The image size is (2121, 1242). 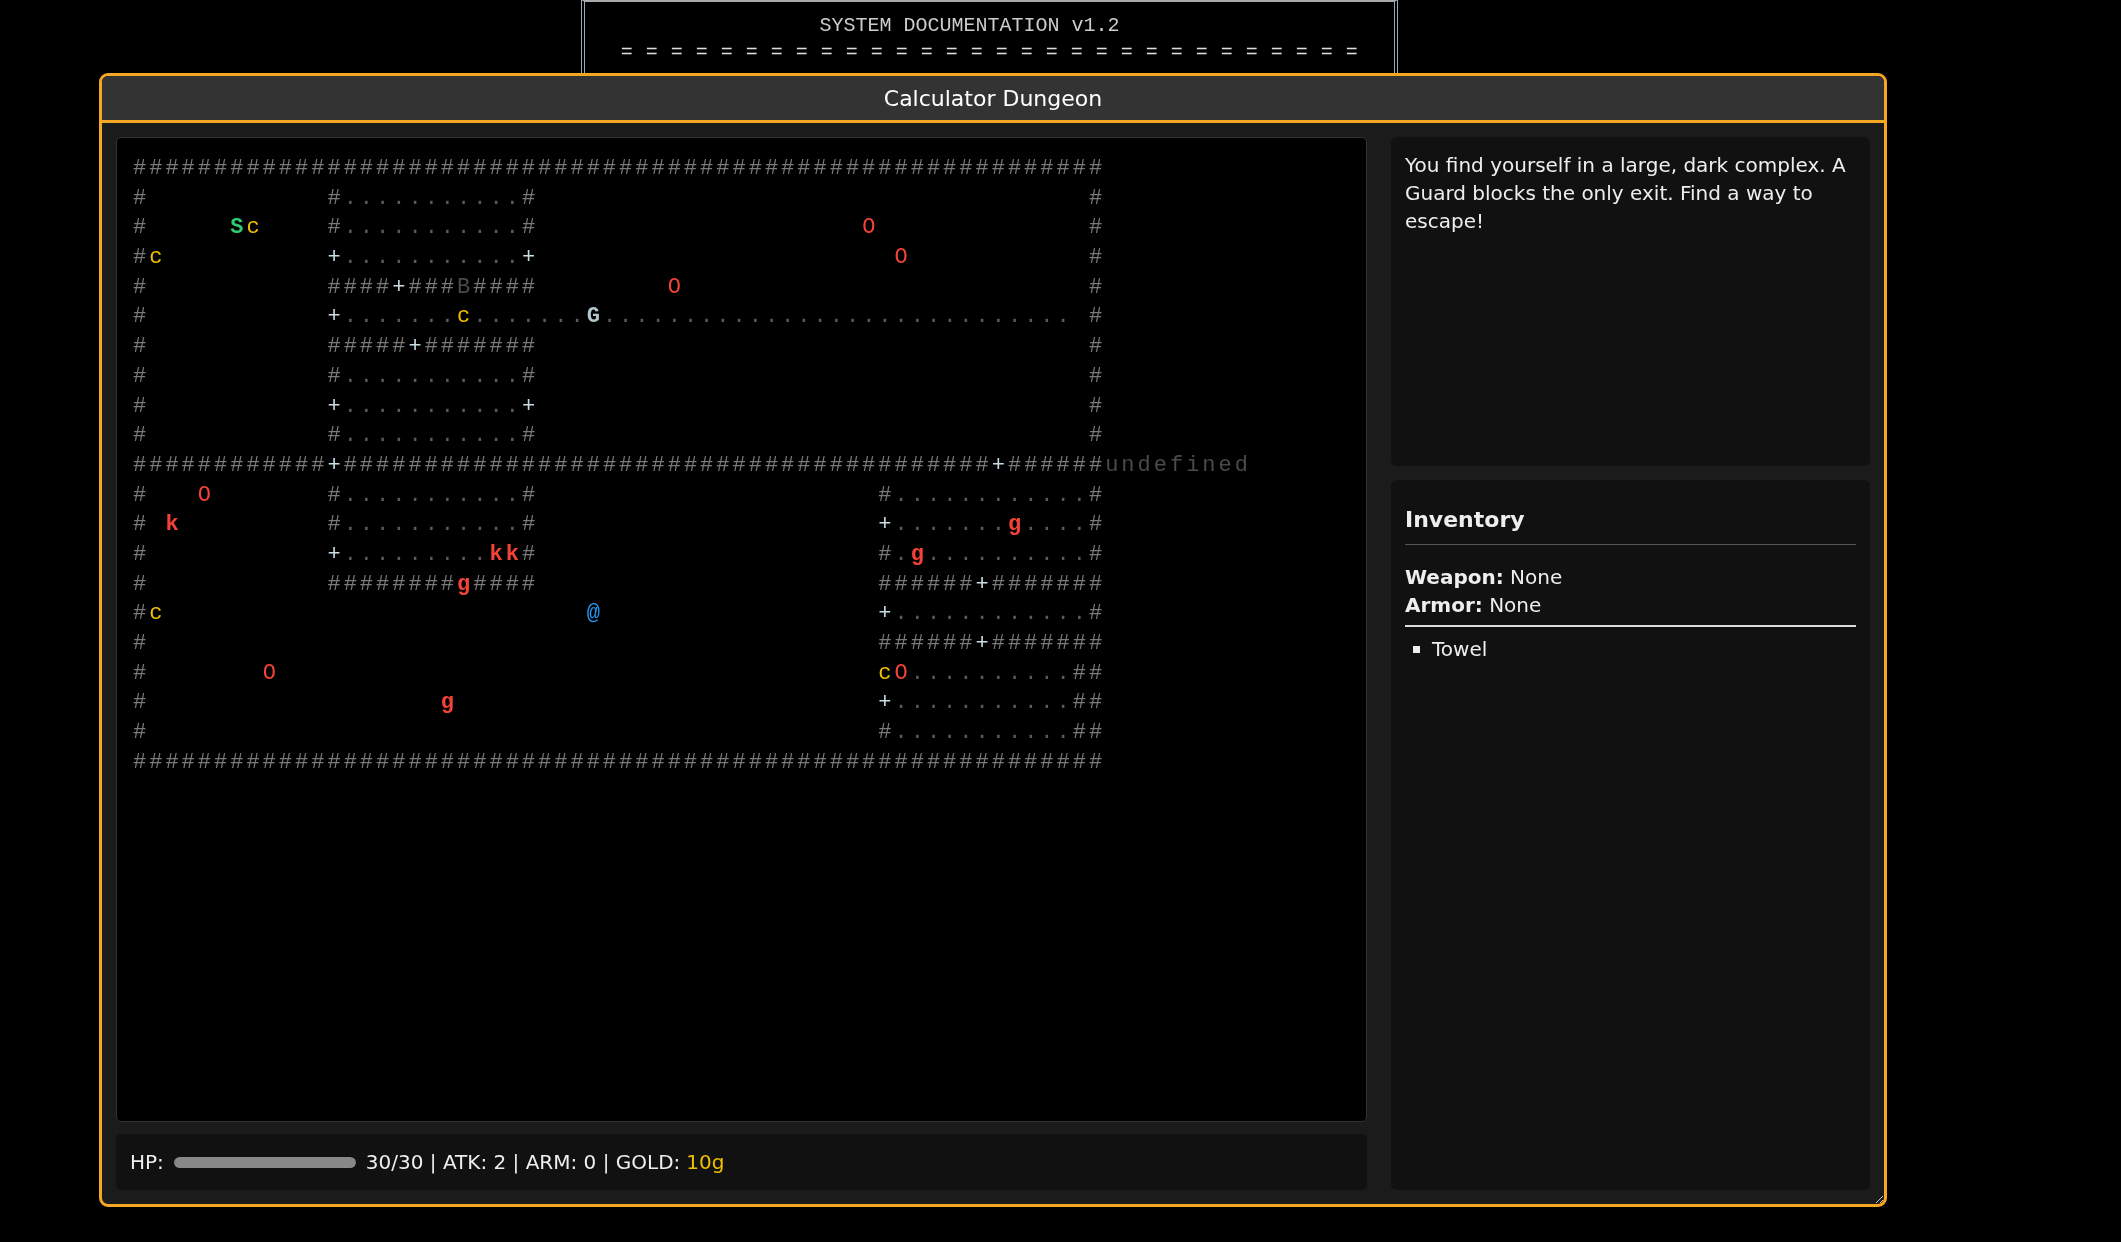 What do you see at coordinates (620, 228) in the screenshot?
I see `map-row-text: # S c #...........# O #` at bounding box center [620, 228].